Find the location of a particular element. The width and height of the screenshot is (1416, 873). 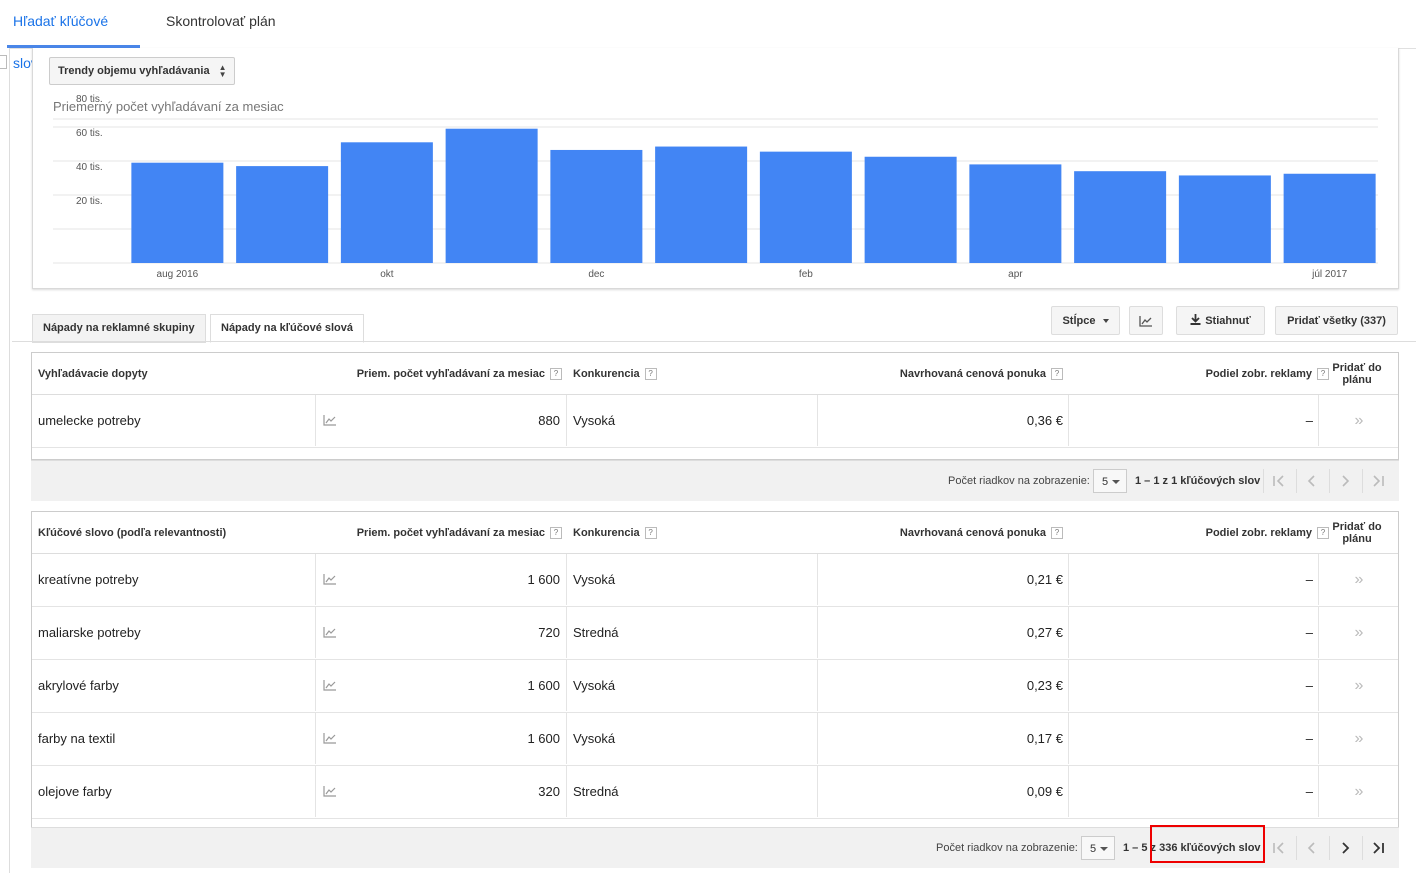

rows-per-page-label: Počet riadkov na zobrazenie: is located at coordinates (1007, 848).